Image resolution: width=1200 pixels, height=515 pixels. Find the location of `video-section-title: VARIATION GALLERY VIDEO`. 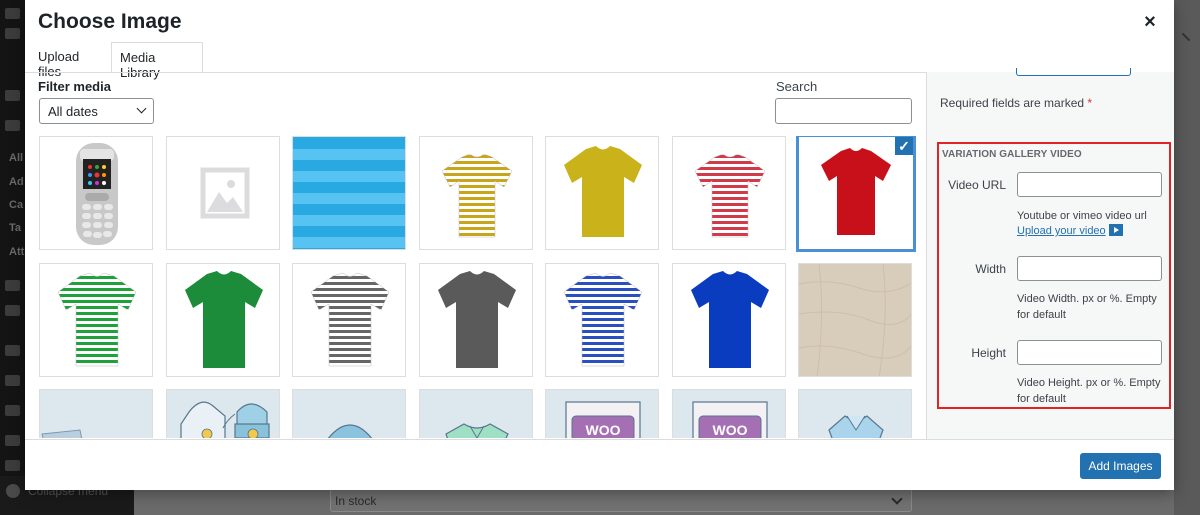

video-section-title: VARIATION GALLERY VIDEO is located at coordinates (1012, 154).